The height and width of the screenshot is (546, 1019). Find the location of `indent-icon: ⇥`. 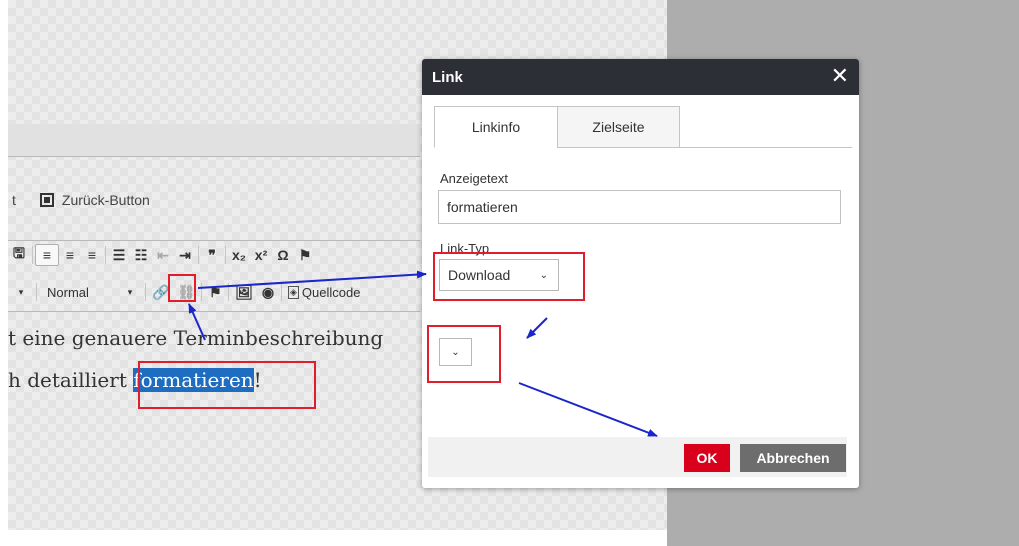

indent-icon: ⇥ is located at coordinates (185, 255).